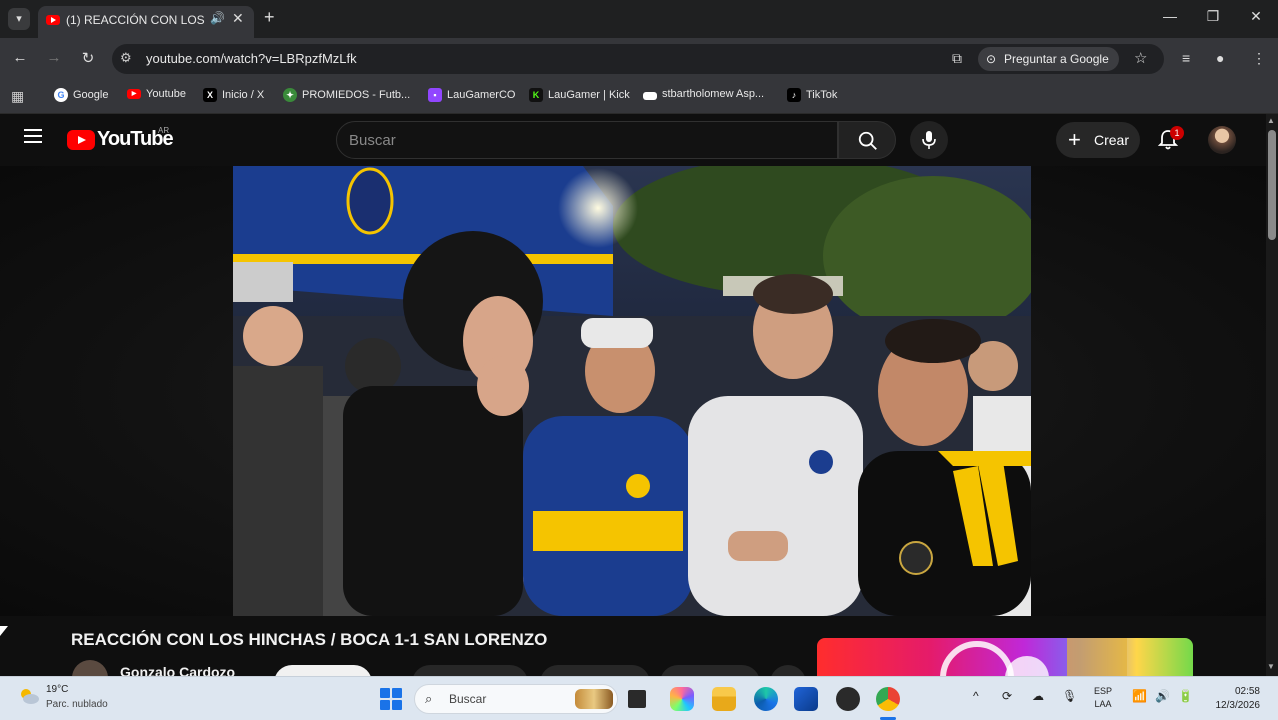 The height and width of the screenshot is (720, 1278). I want to click on tab-search-button: ▾, so click(19, 19).